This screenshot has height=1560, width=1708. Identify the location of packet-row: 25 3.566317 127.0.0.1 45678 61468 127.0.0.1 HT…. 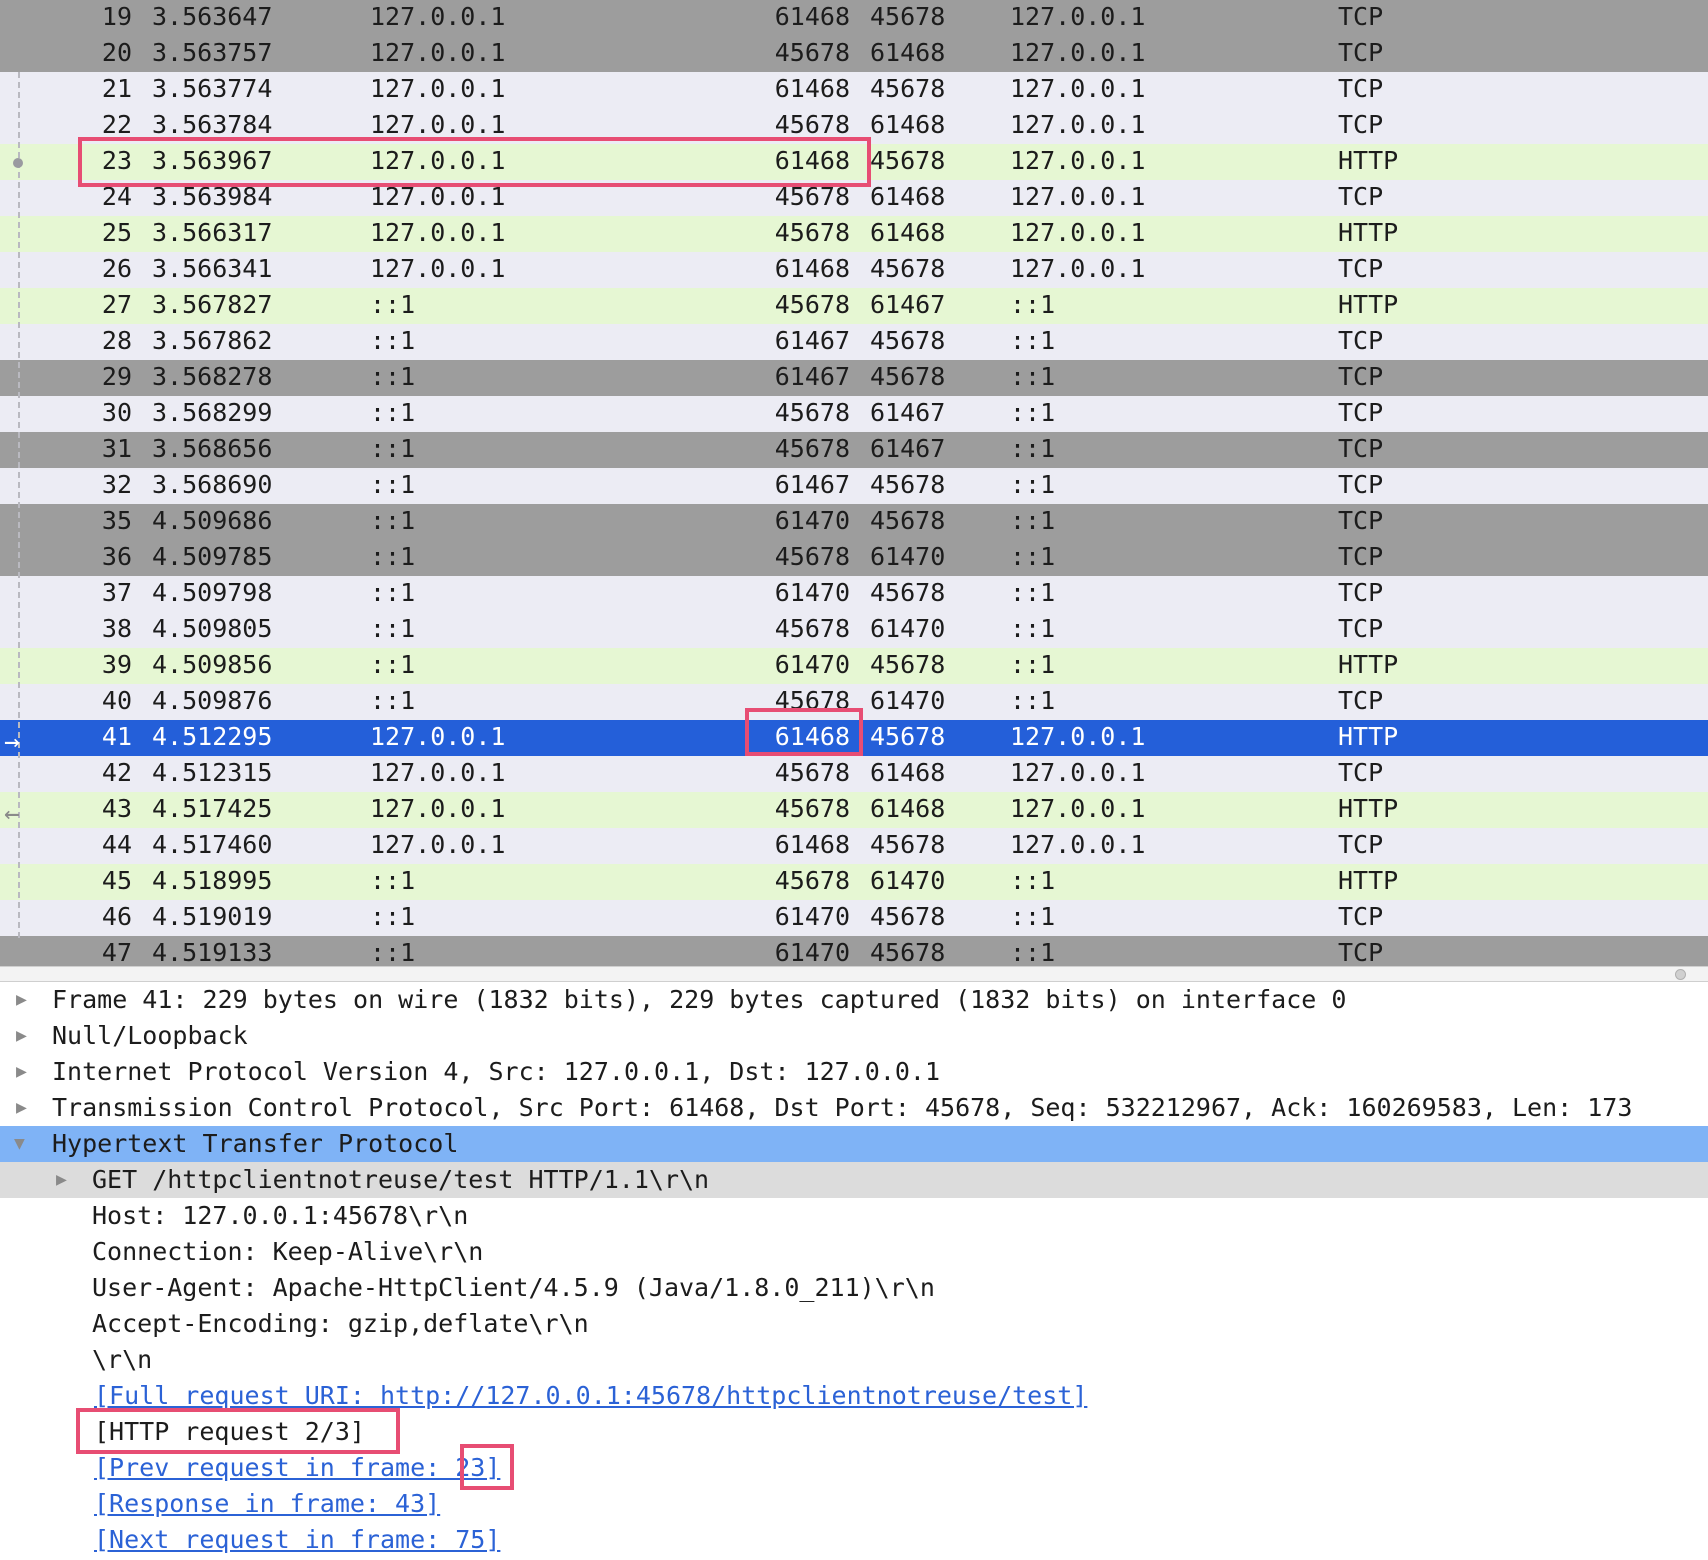
(854, 234).